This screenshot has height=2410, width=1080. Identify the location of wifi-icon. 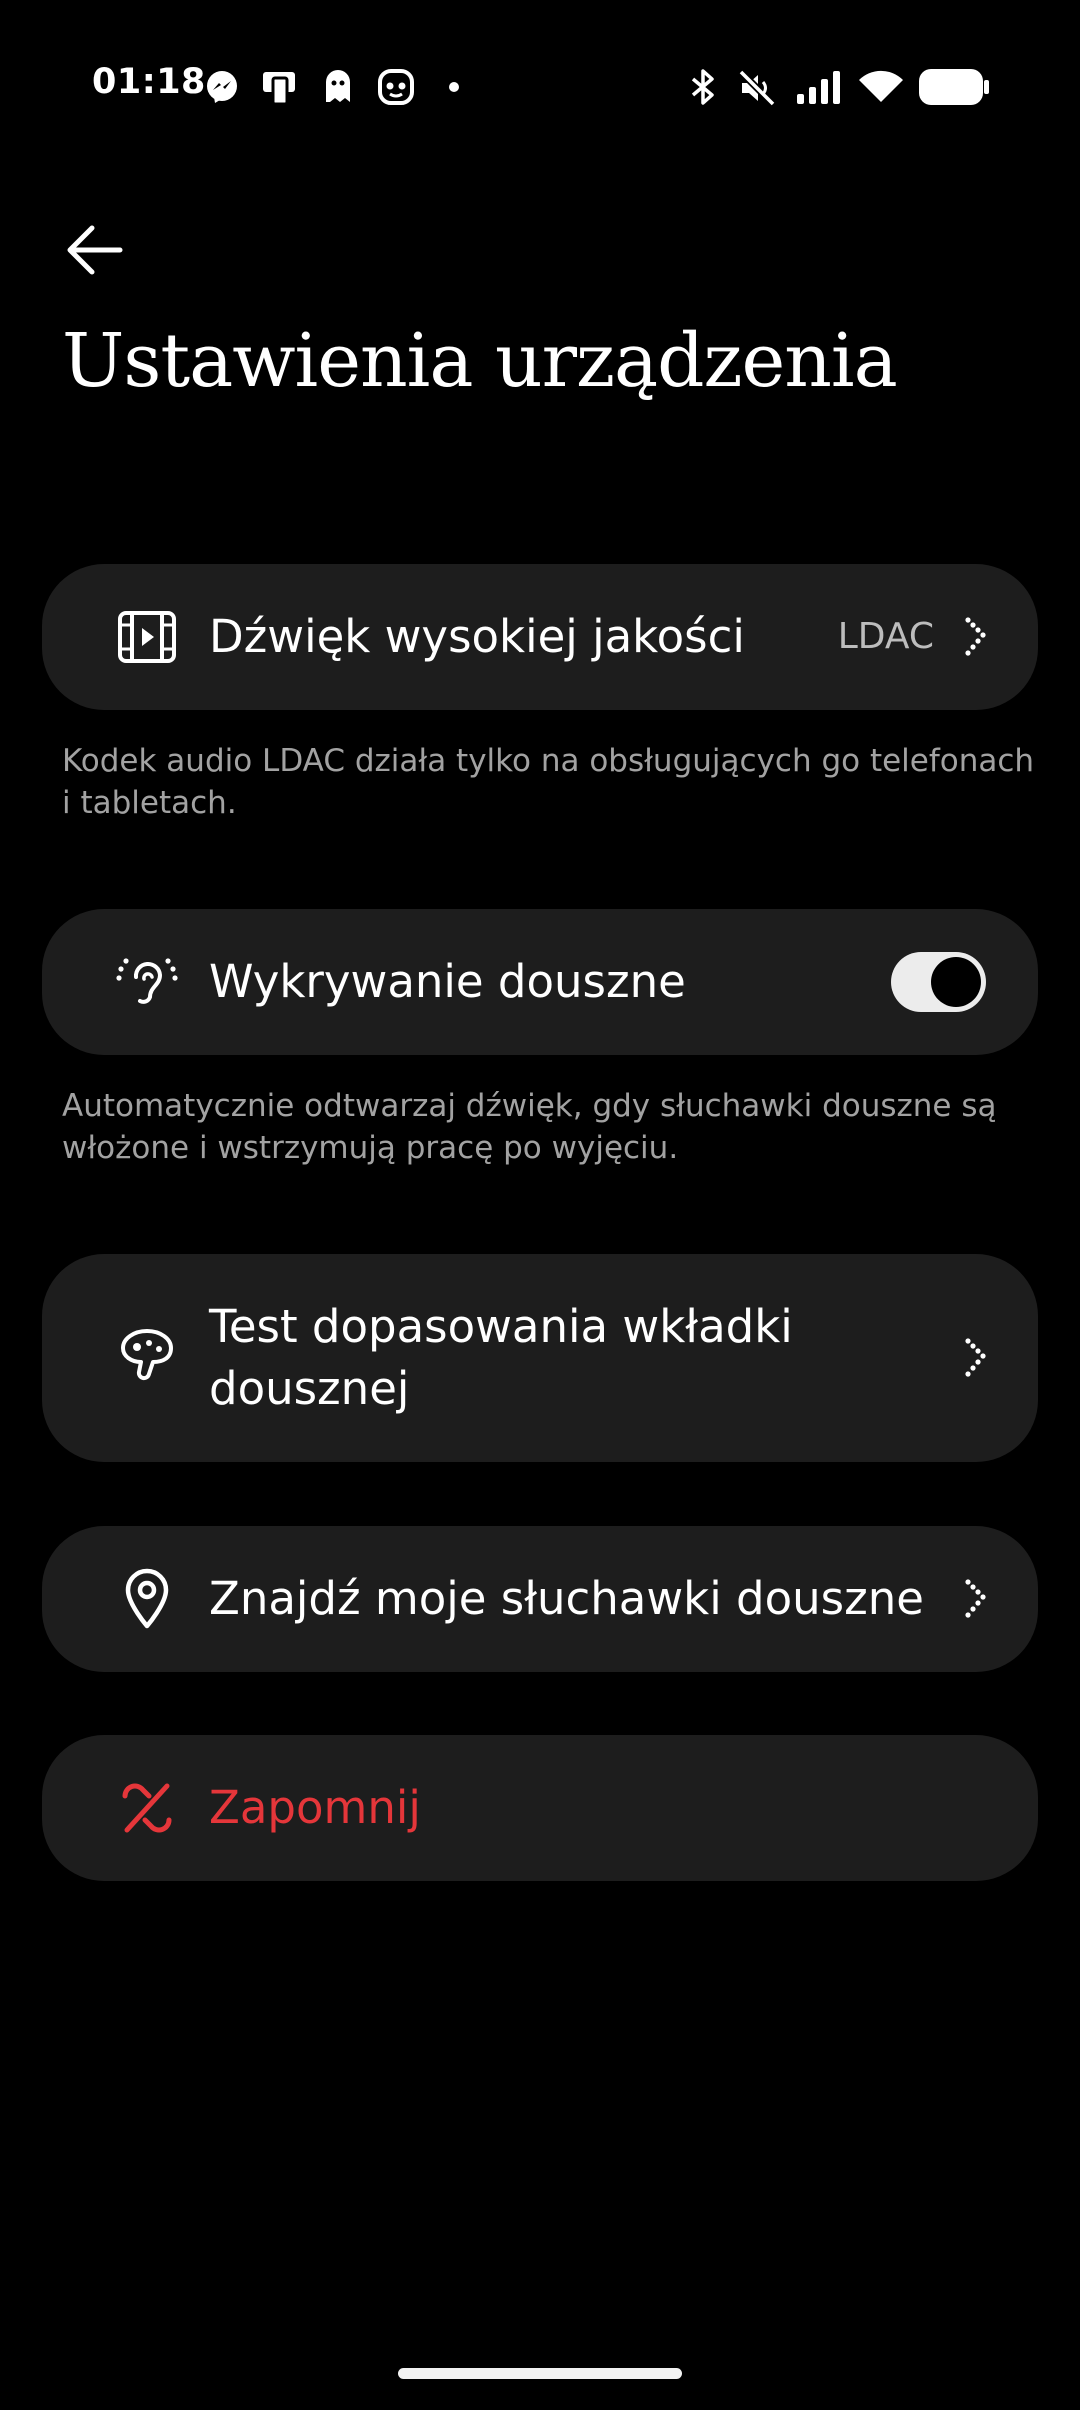
(881, 86).